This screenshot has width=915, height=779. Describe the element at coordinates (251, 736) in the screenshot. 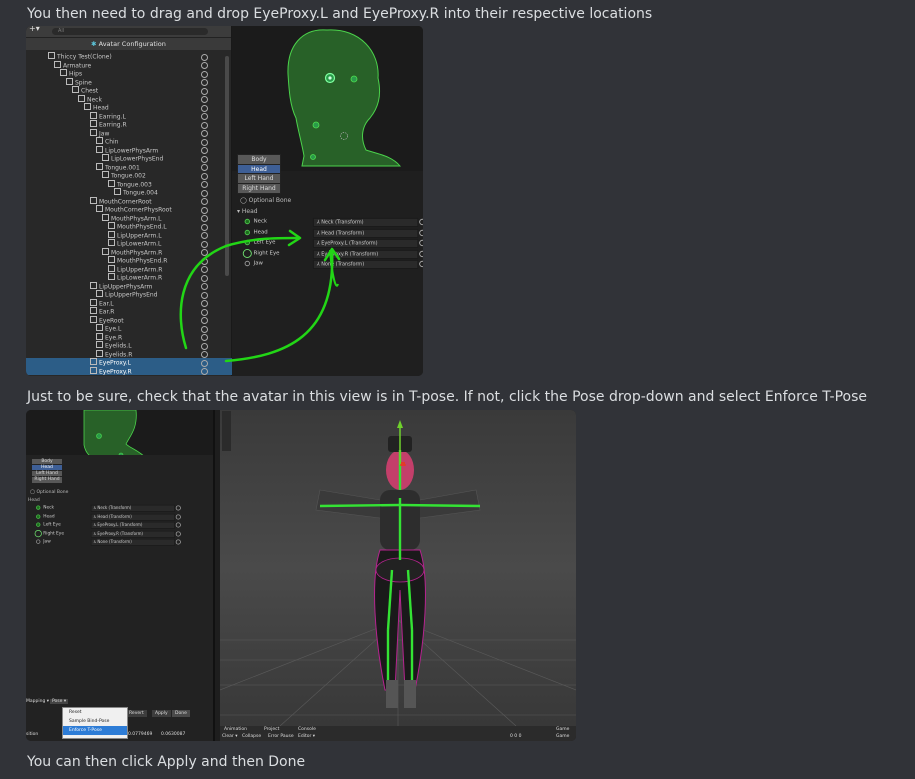

I see `console-collapse: Collapse` at that location.